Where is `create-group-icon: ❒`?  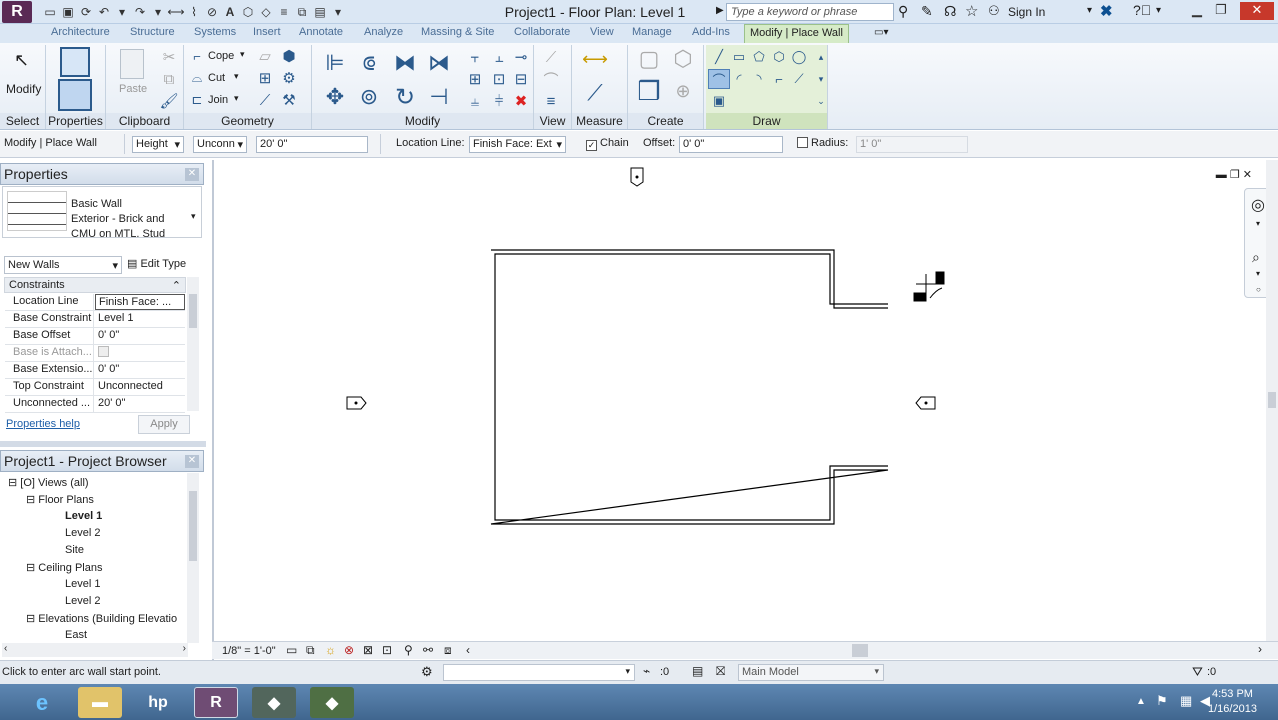 create-group-icon: ❒ is located at coordinates (649, 91).